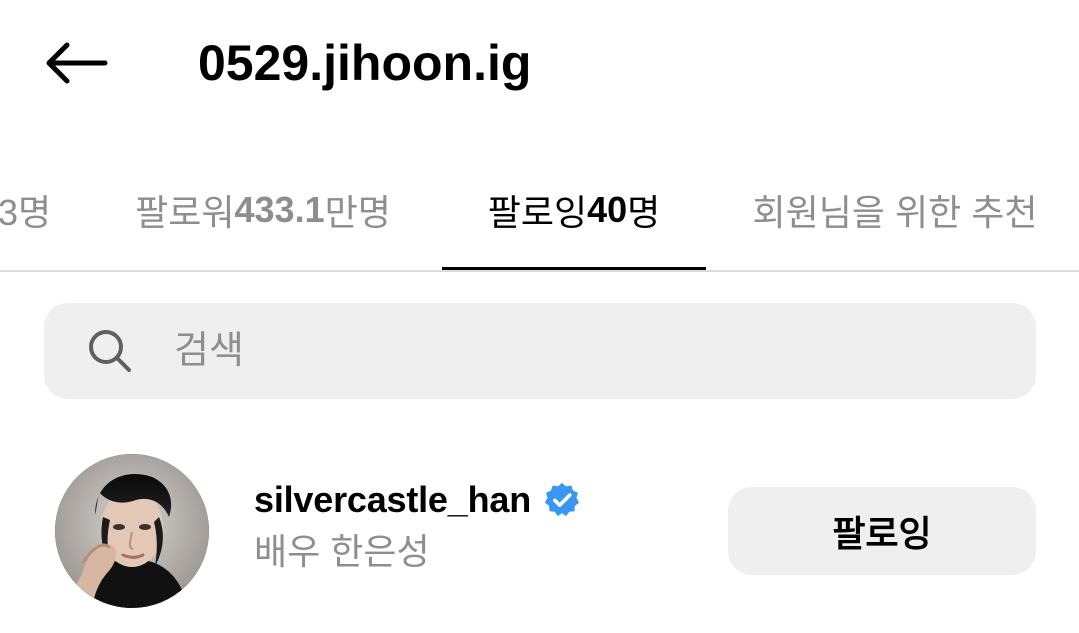 Image resolution: width=1079 pixels, height=633 pixels. What do you see at coordinates (882, 531) in the screenshot?
I see `following-button: 팔로잉` at bounding box center [882, 531].